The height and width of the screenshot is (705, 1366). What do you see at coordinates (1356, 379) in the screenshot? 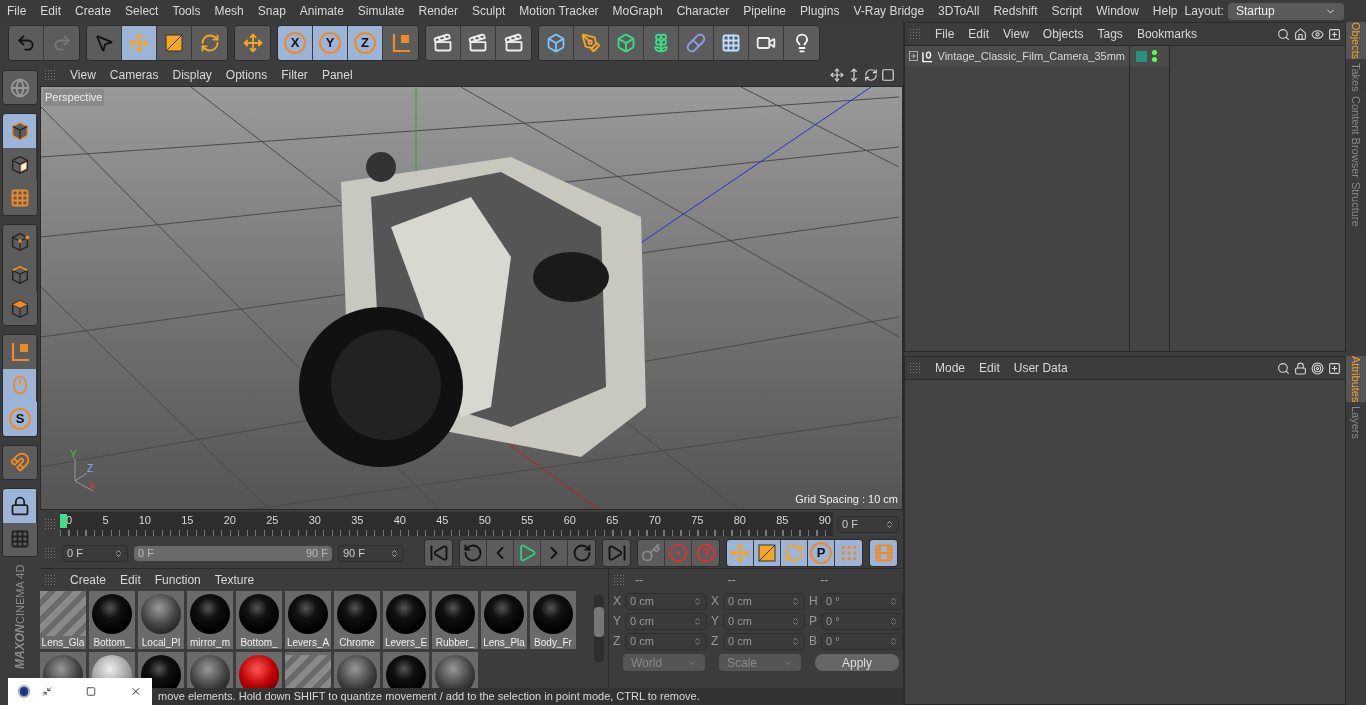
I see `side-tab: Attributes` at bounding box center [1356, 379].